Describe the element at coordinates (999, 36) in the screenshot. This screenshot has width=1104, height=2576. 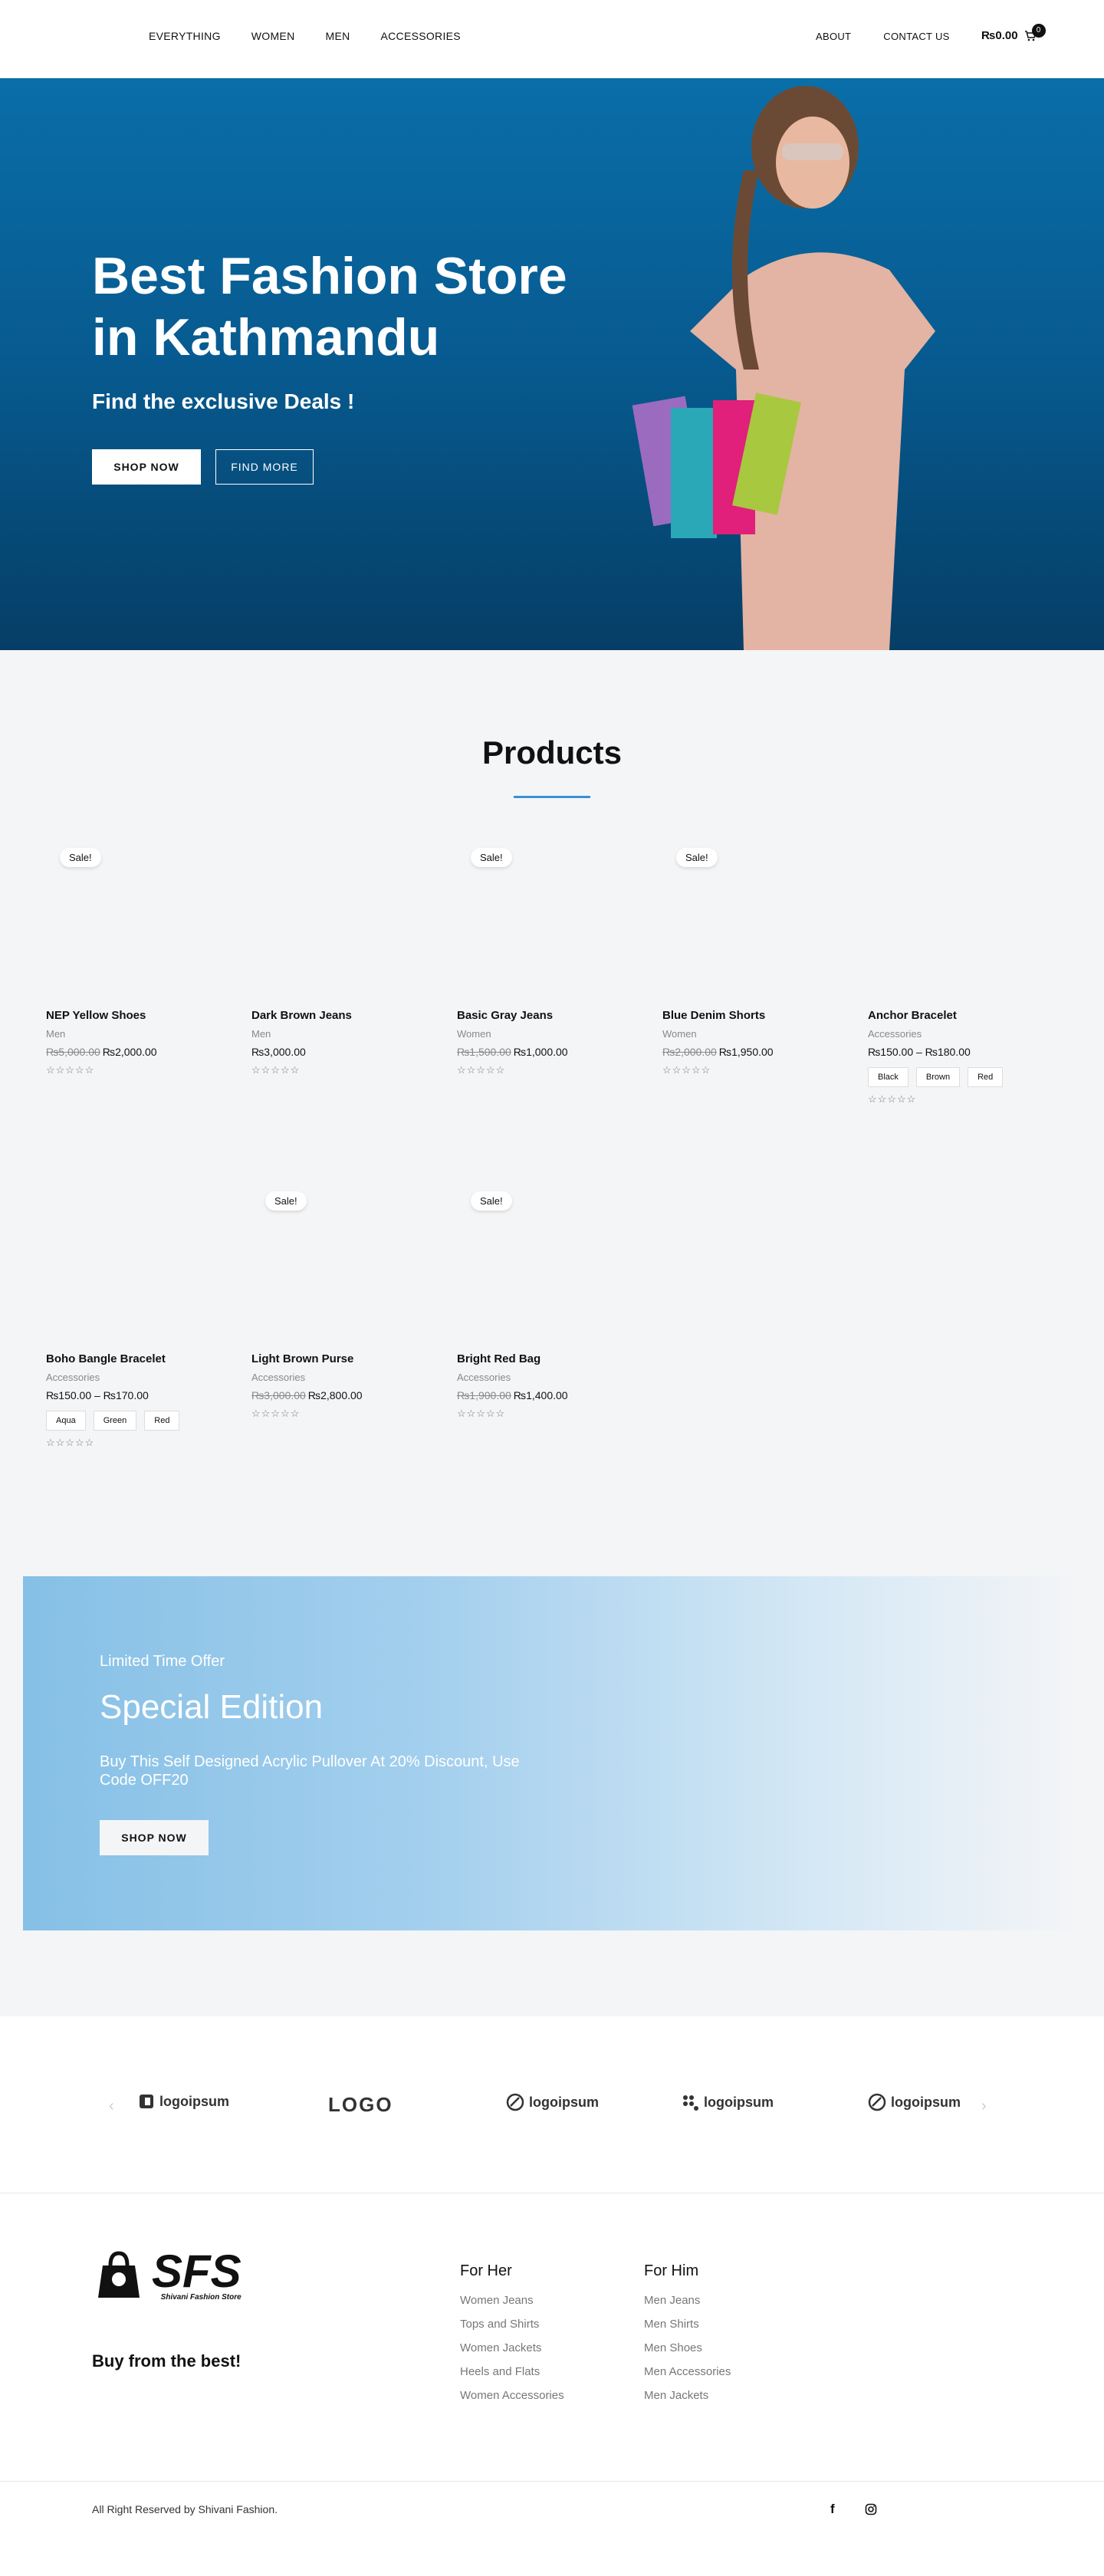
I see `cart-total: ₨0.00` at that location.